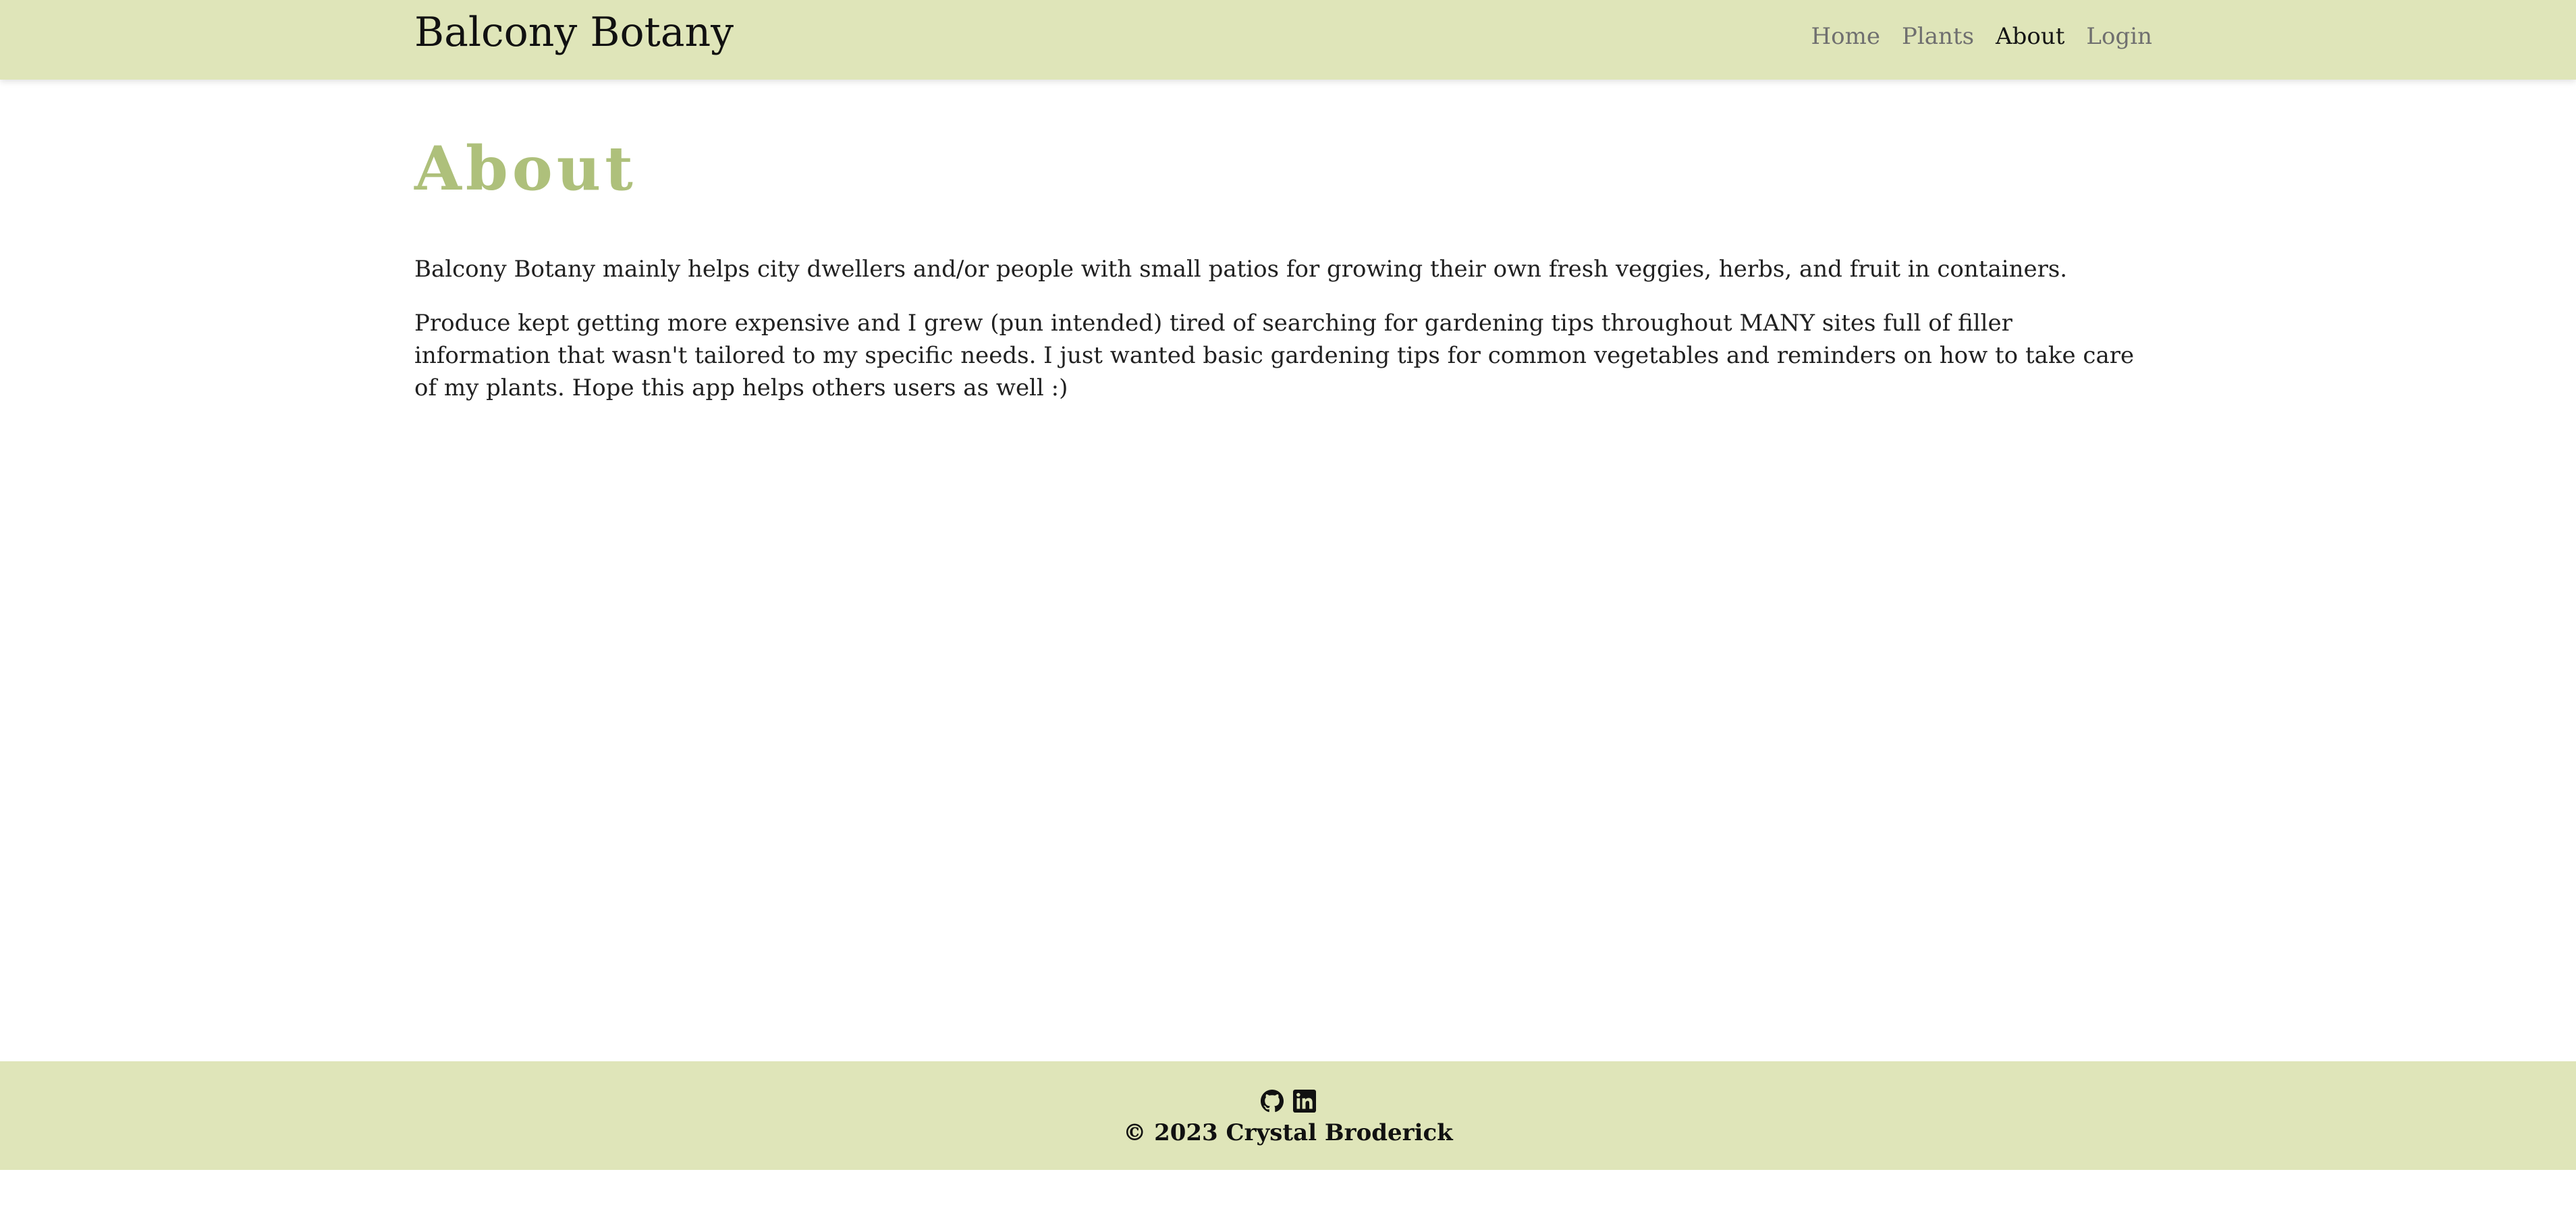 The width and height of the screenshot is (2576, 1205). What do you see at coordinates (574, 32) in the screenshot?
I see `brand-link: Balcony Botany` at bounding box center [574, 32].